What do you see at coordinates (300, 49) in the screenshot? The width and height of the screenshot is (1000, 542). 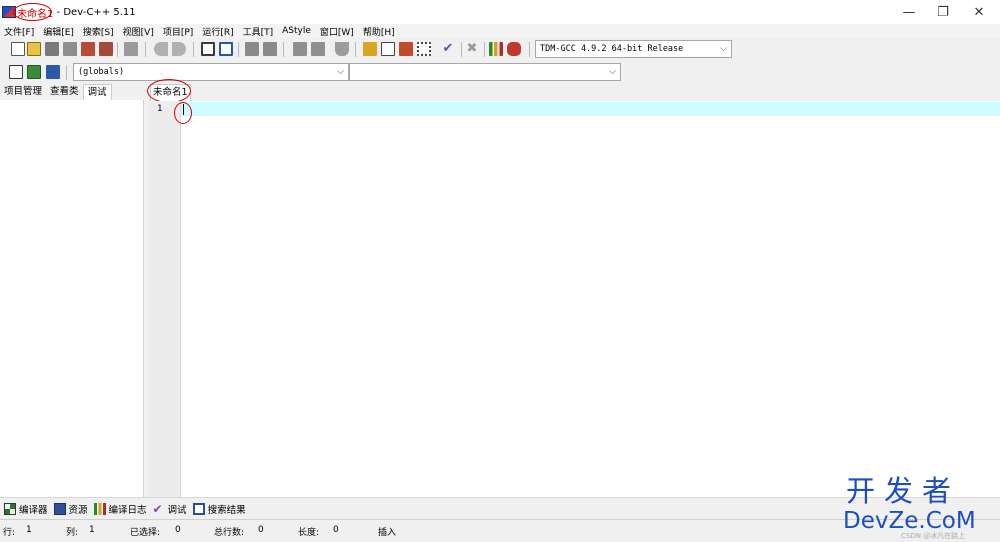 I see `goto-prev-icon` at bounding box center [300, 49].